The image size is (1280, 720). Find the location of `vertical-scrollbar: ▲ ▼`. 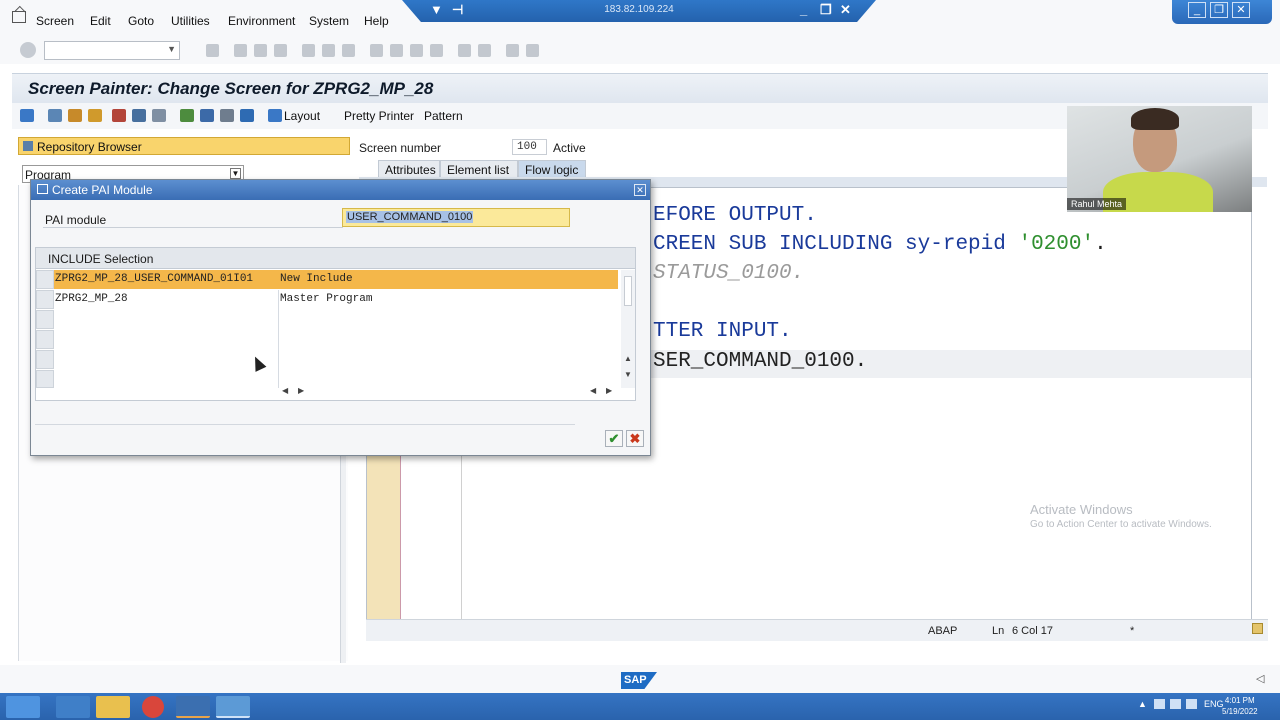

vertical-scrollbar: ▲ ▼ is located at coordinates (628, 330).